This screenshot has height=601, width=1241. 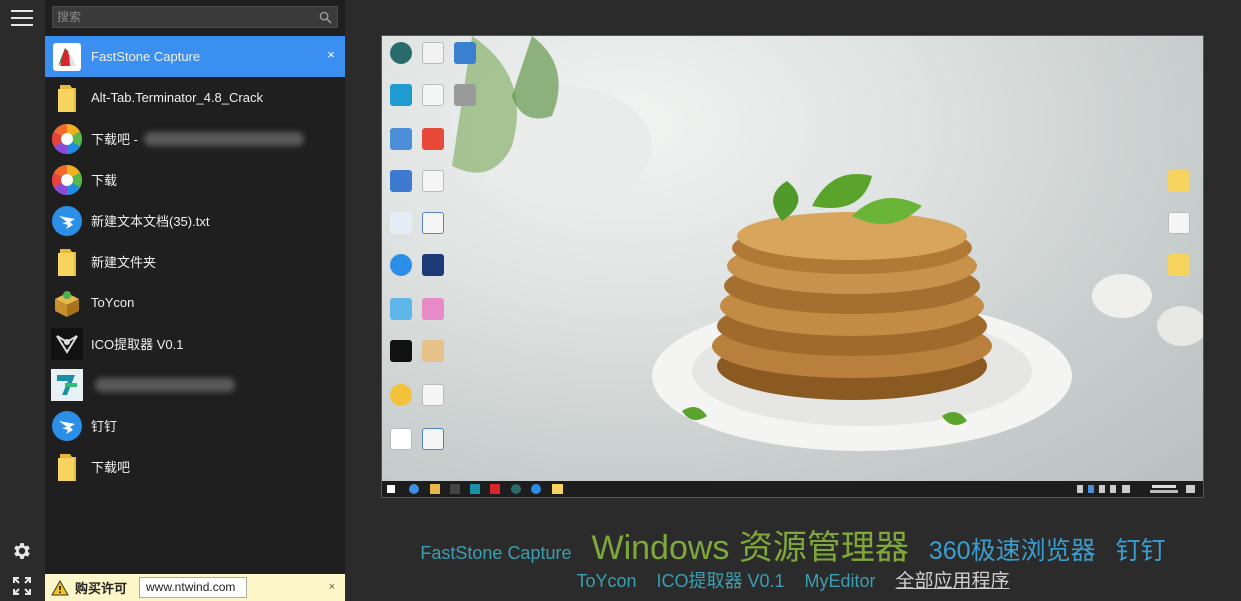 I want to click on search-icon, so click(x=325, y=17).